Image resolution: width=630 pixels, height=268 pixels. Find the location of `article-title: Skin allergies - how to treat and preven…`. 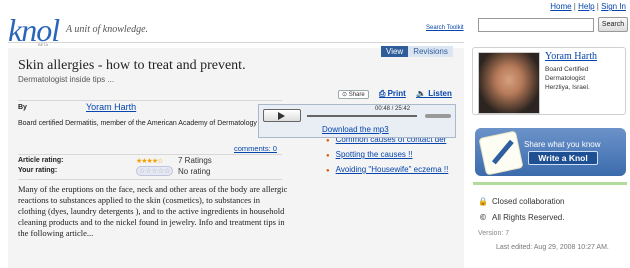

article-title: Skin allergies - how to treat and preven… is located at coordinates (132, 65).